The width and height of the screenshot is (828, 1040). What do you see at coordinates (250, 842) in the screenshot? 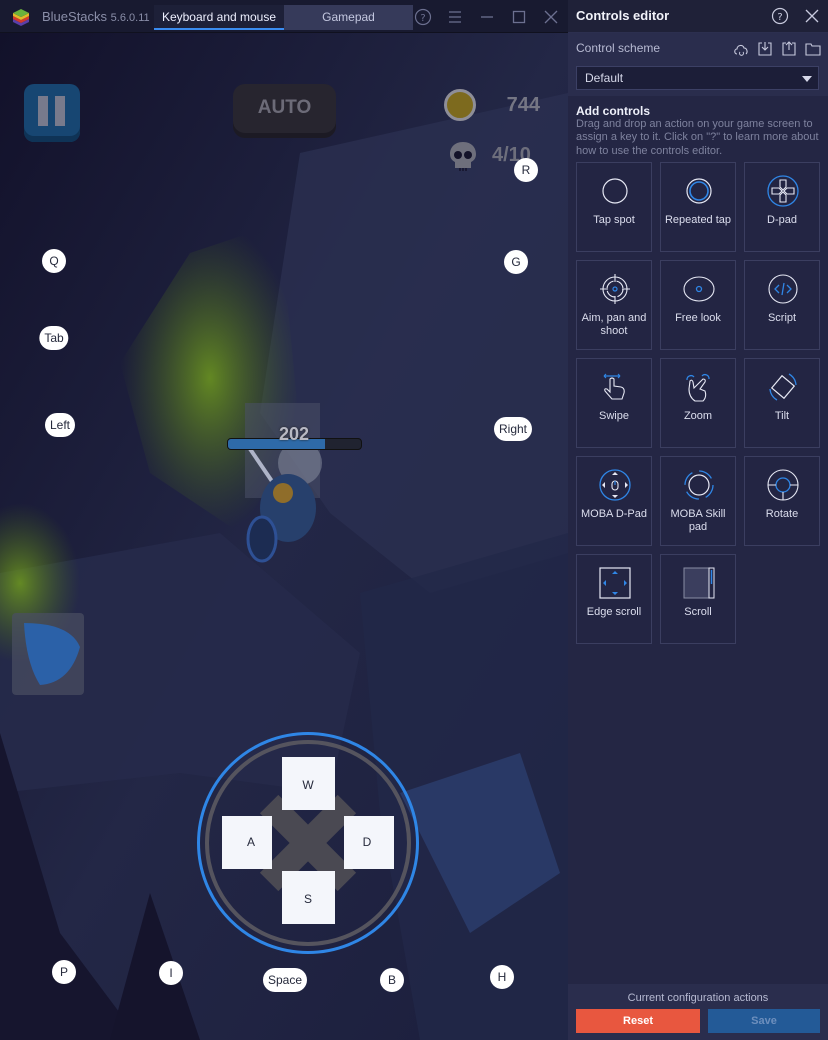
I see `dpad-key-a: A` at bounding box center [250, 842].